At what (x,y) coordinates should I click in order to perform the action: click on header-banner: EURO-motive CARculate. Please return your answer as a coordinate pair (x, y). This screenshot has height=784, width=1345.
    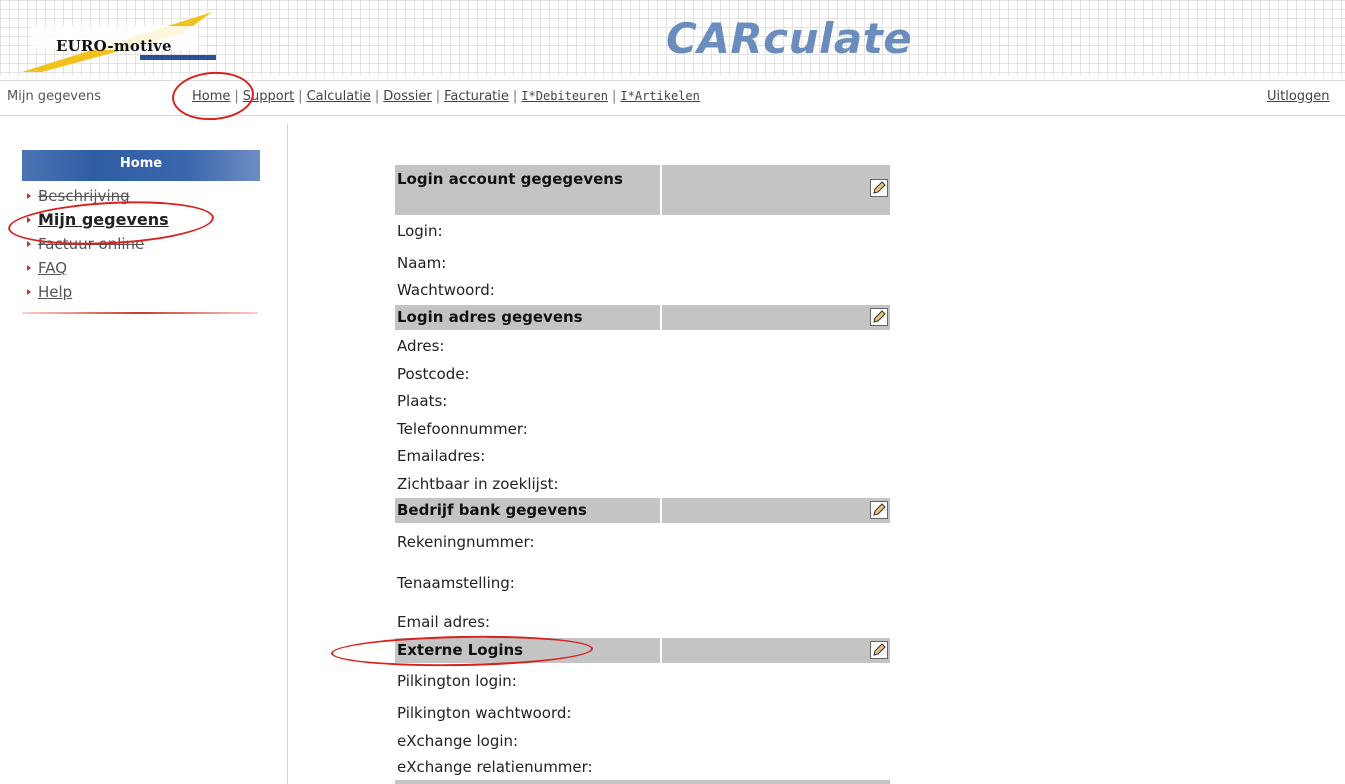
    Looking at the image, I should click on (672, 38).